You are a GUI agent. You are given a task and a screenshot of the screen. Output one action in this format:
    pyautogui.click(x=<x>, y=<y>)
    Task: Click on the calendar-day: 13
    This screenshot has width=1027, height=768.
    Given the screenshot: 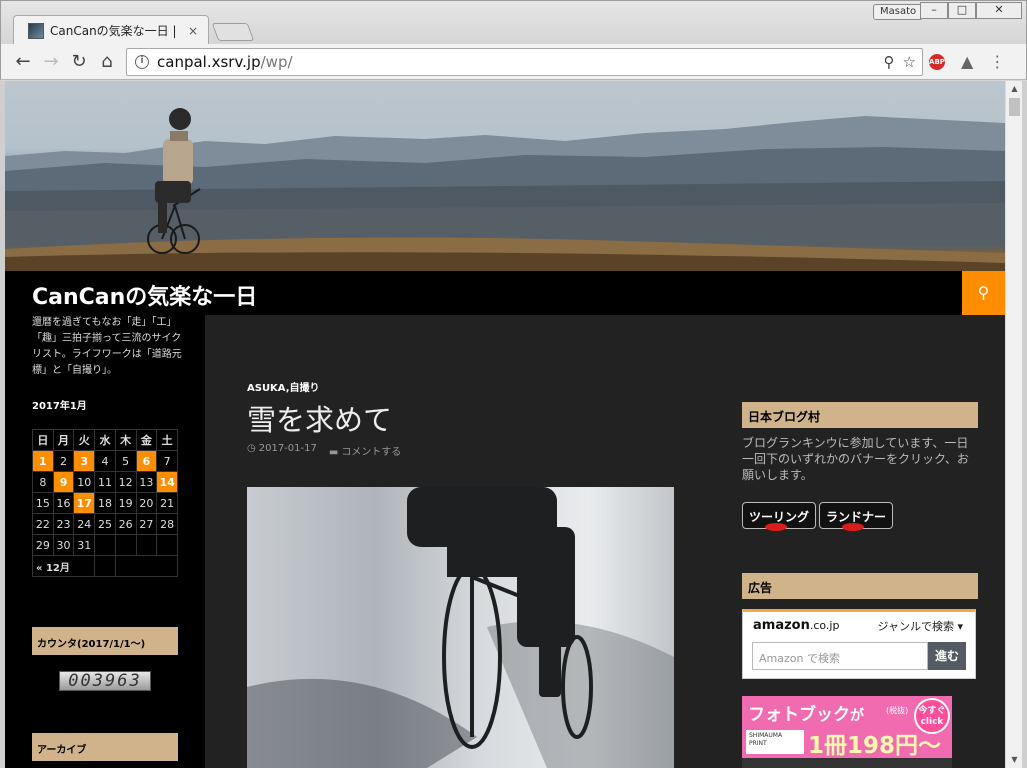 What is the action you would take?
    pyautogui.click(x=146, y=482)
    